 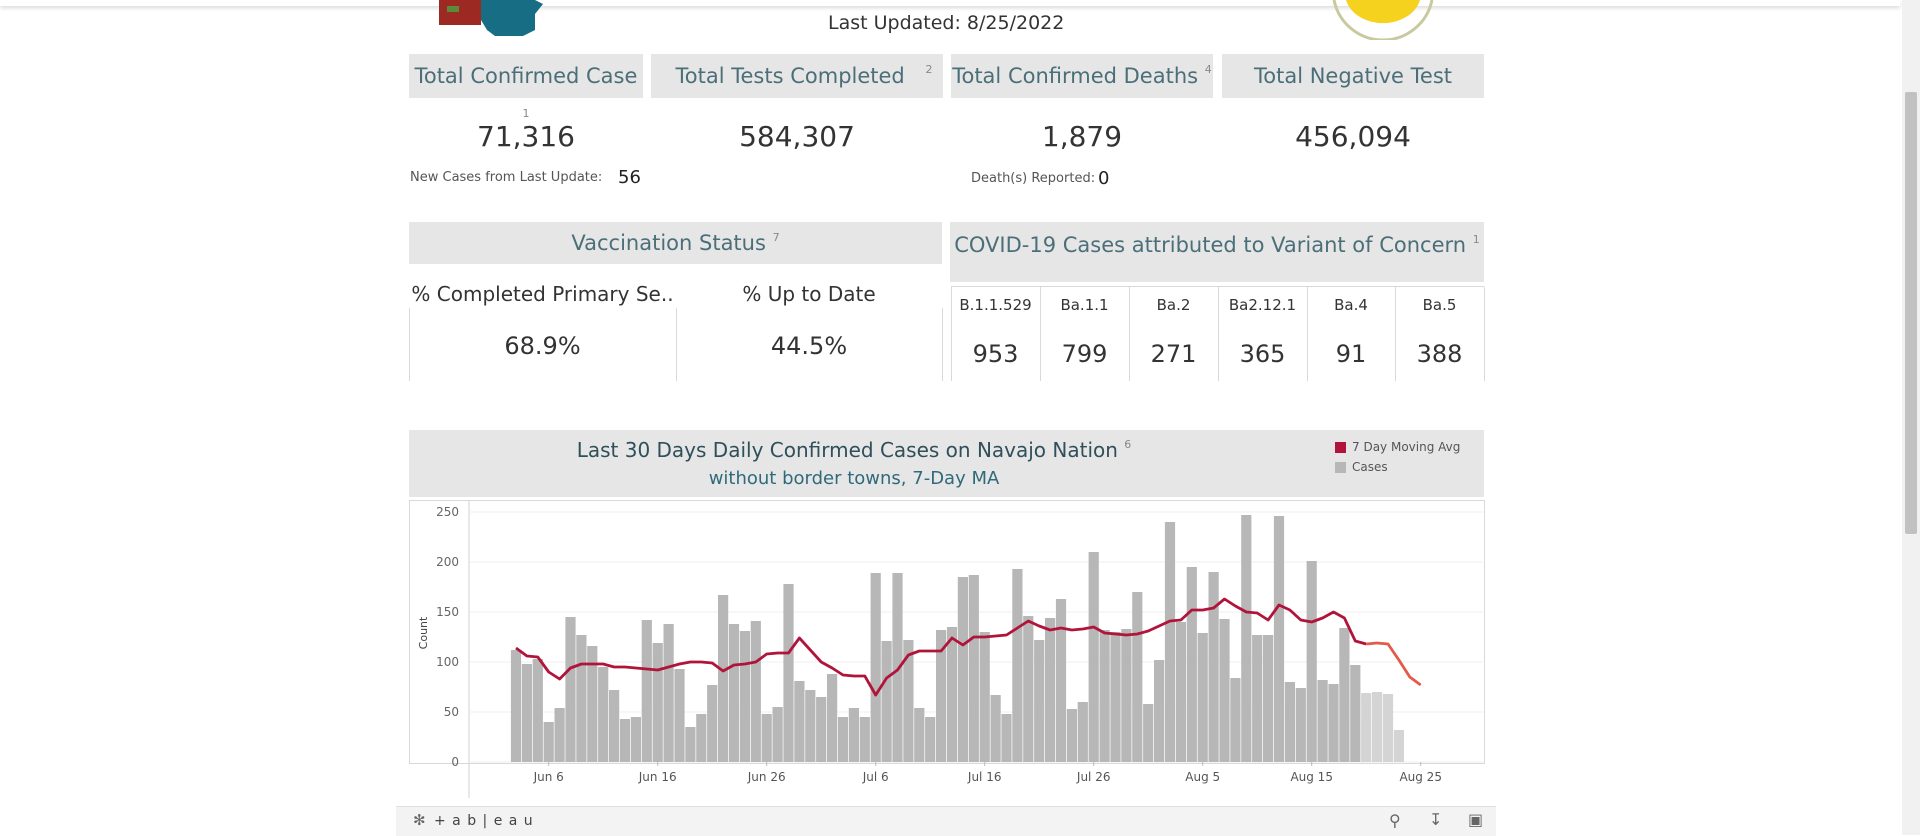 What do you see at coordinates (447, 562) in the screenshot?
I see `y-tick-label: 200` at bounding box center [447, 562].